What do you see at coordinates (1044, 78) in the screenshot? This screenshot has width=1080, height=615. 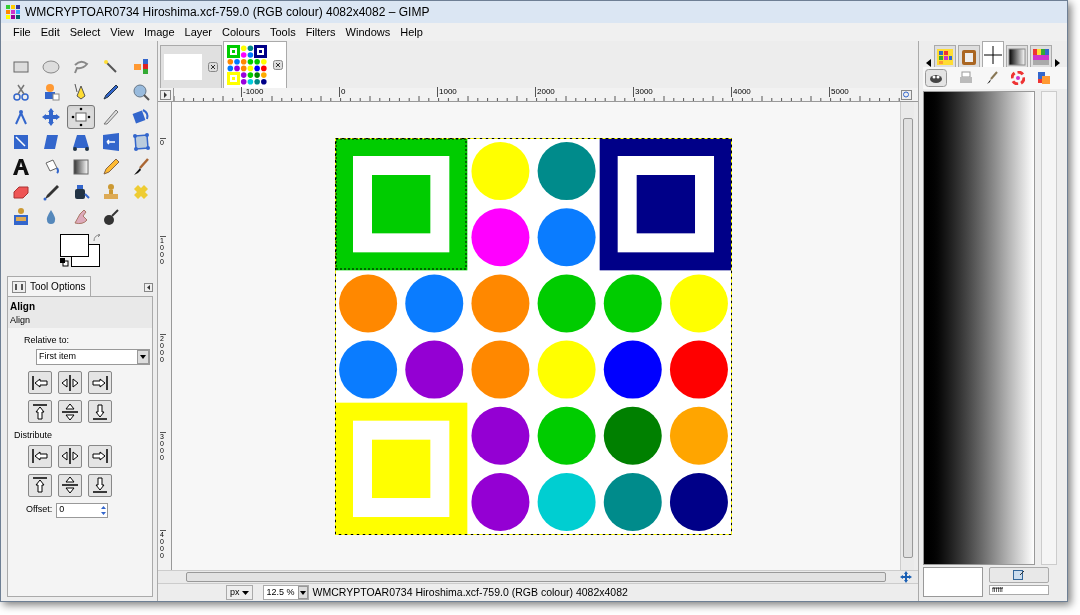 I see `swatches-icon` at bounding box center [1044, 78].